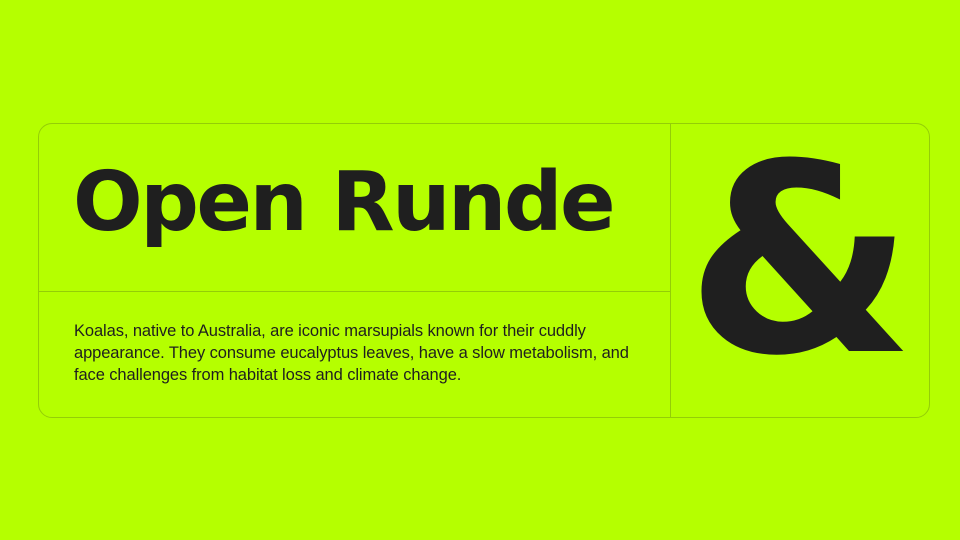 Image resolution: width=960 pixels, height=540 pixels. I want to click on glyph-panel: &, so click(800, 270).